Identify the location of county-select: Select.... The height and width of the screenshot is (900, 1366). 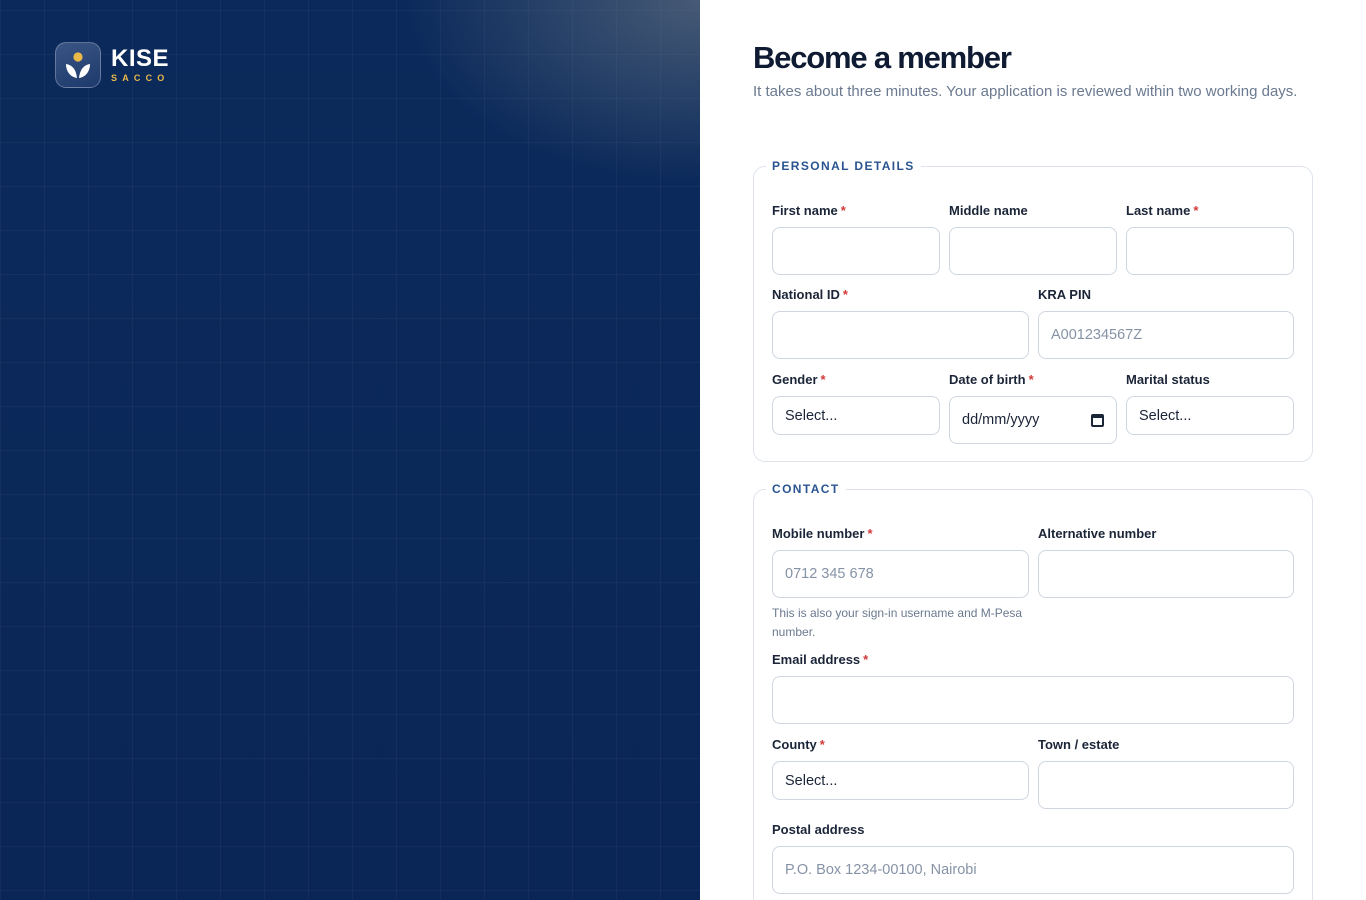
(900, 780).